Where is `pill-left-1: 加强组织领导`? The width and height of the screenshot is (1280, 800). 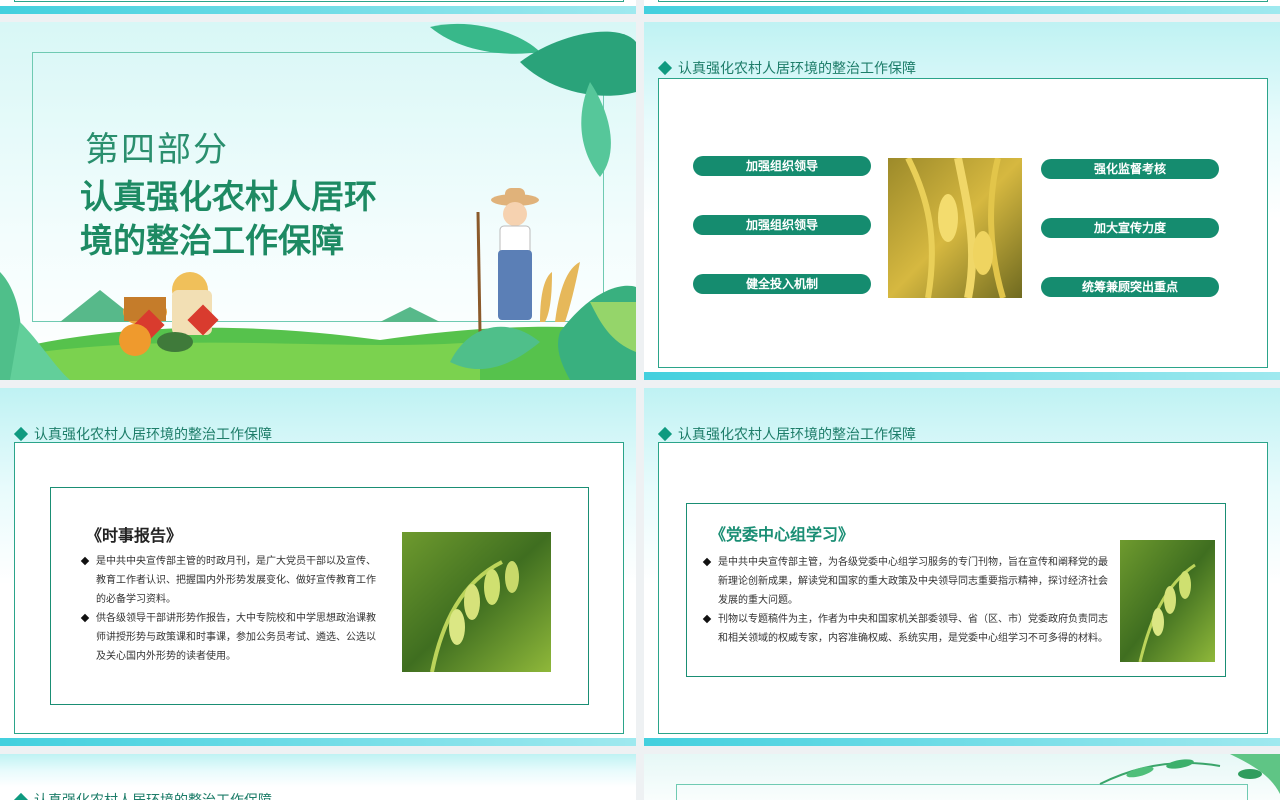
pill-left-1: 加强组织领导 is located at coordinates (782, 166).